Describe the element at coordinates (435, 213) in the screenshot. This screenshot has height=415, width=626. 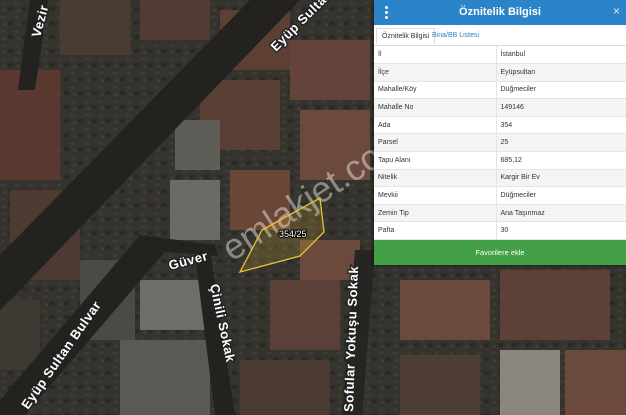
I see `attribute-key: Zemin Tip` at that location.